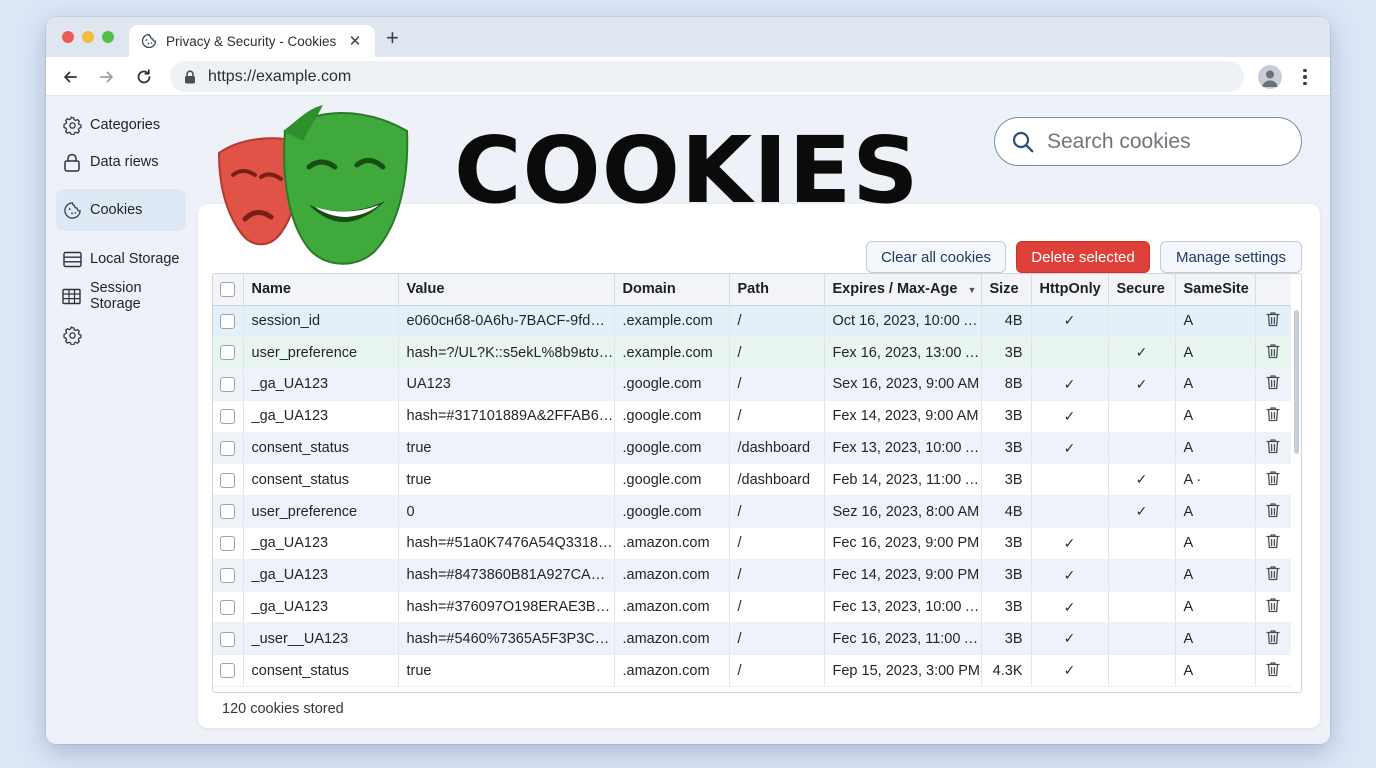  What do you see at coordinates (1070, 290) in the screenshot?
I see `column-header-httponly: HttpOnly` at bounding box center [1070, 290].